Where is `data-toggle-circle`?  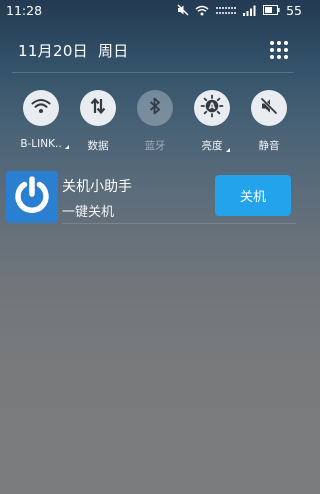 data-toggle-circle is located at coordinates (98, 108).